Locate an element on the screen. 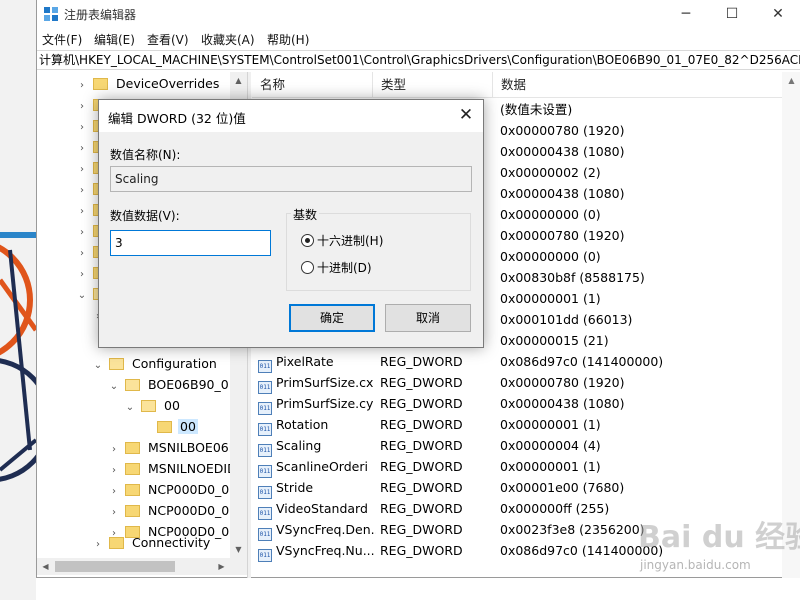 This screenshot has width=800, height=600. value-data-cell: 0x00000000 (0) is located at coordinates (550, 214).